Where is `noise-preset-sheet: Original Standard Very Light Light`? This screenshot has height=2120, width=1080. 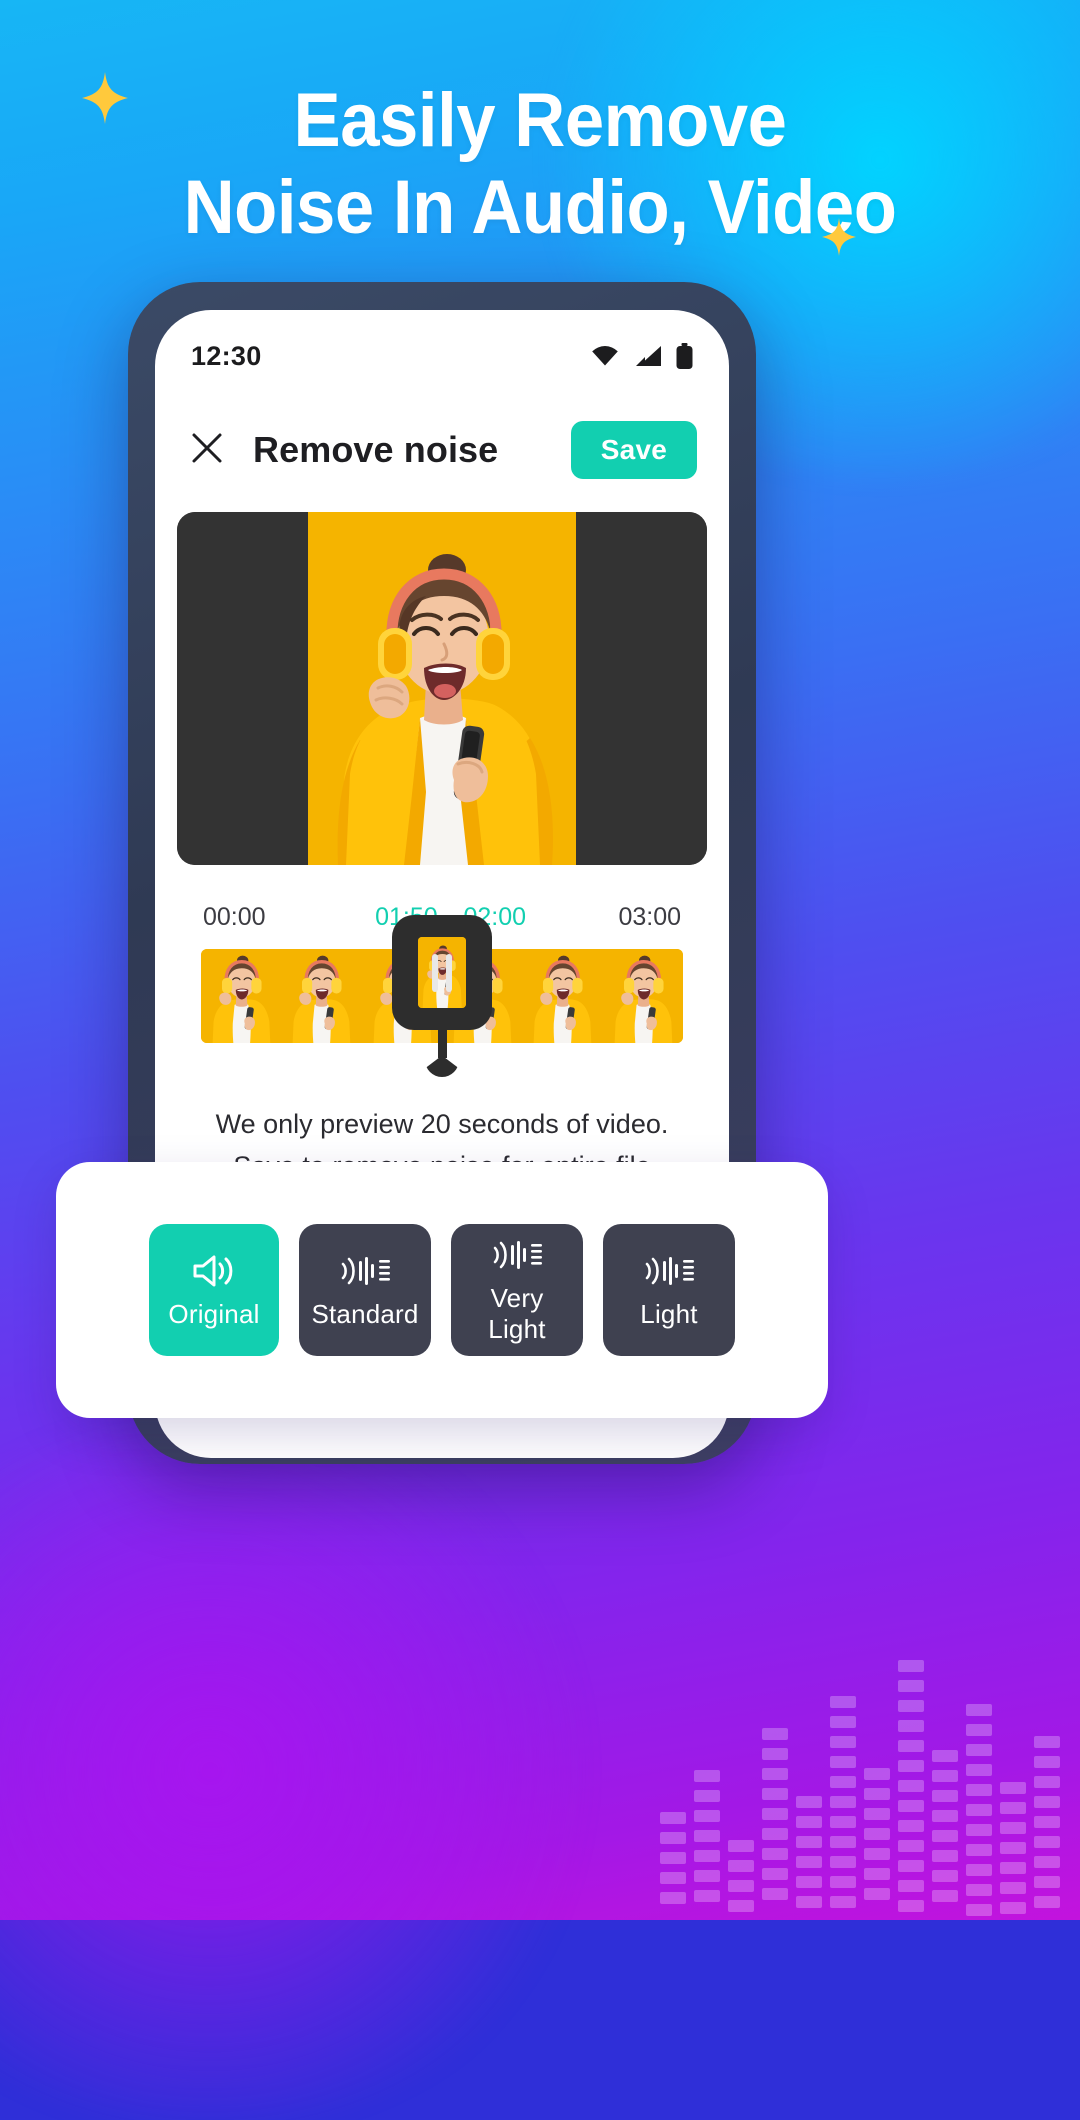
noise-preset-sheet: Original Standard Very Light Light is located at coordinates (442, 1290).